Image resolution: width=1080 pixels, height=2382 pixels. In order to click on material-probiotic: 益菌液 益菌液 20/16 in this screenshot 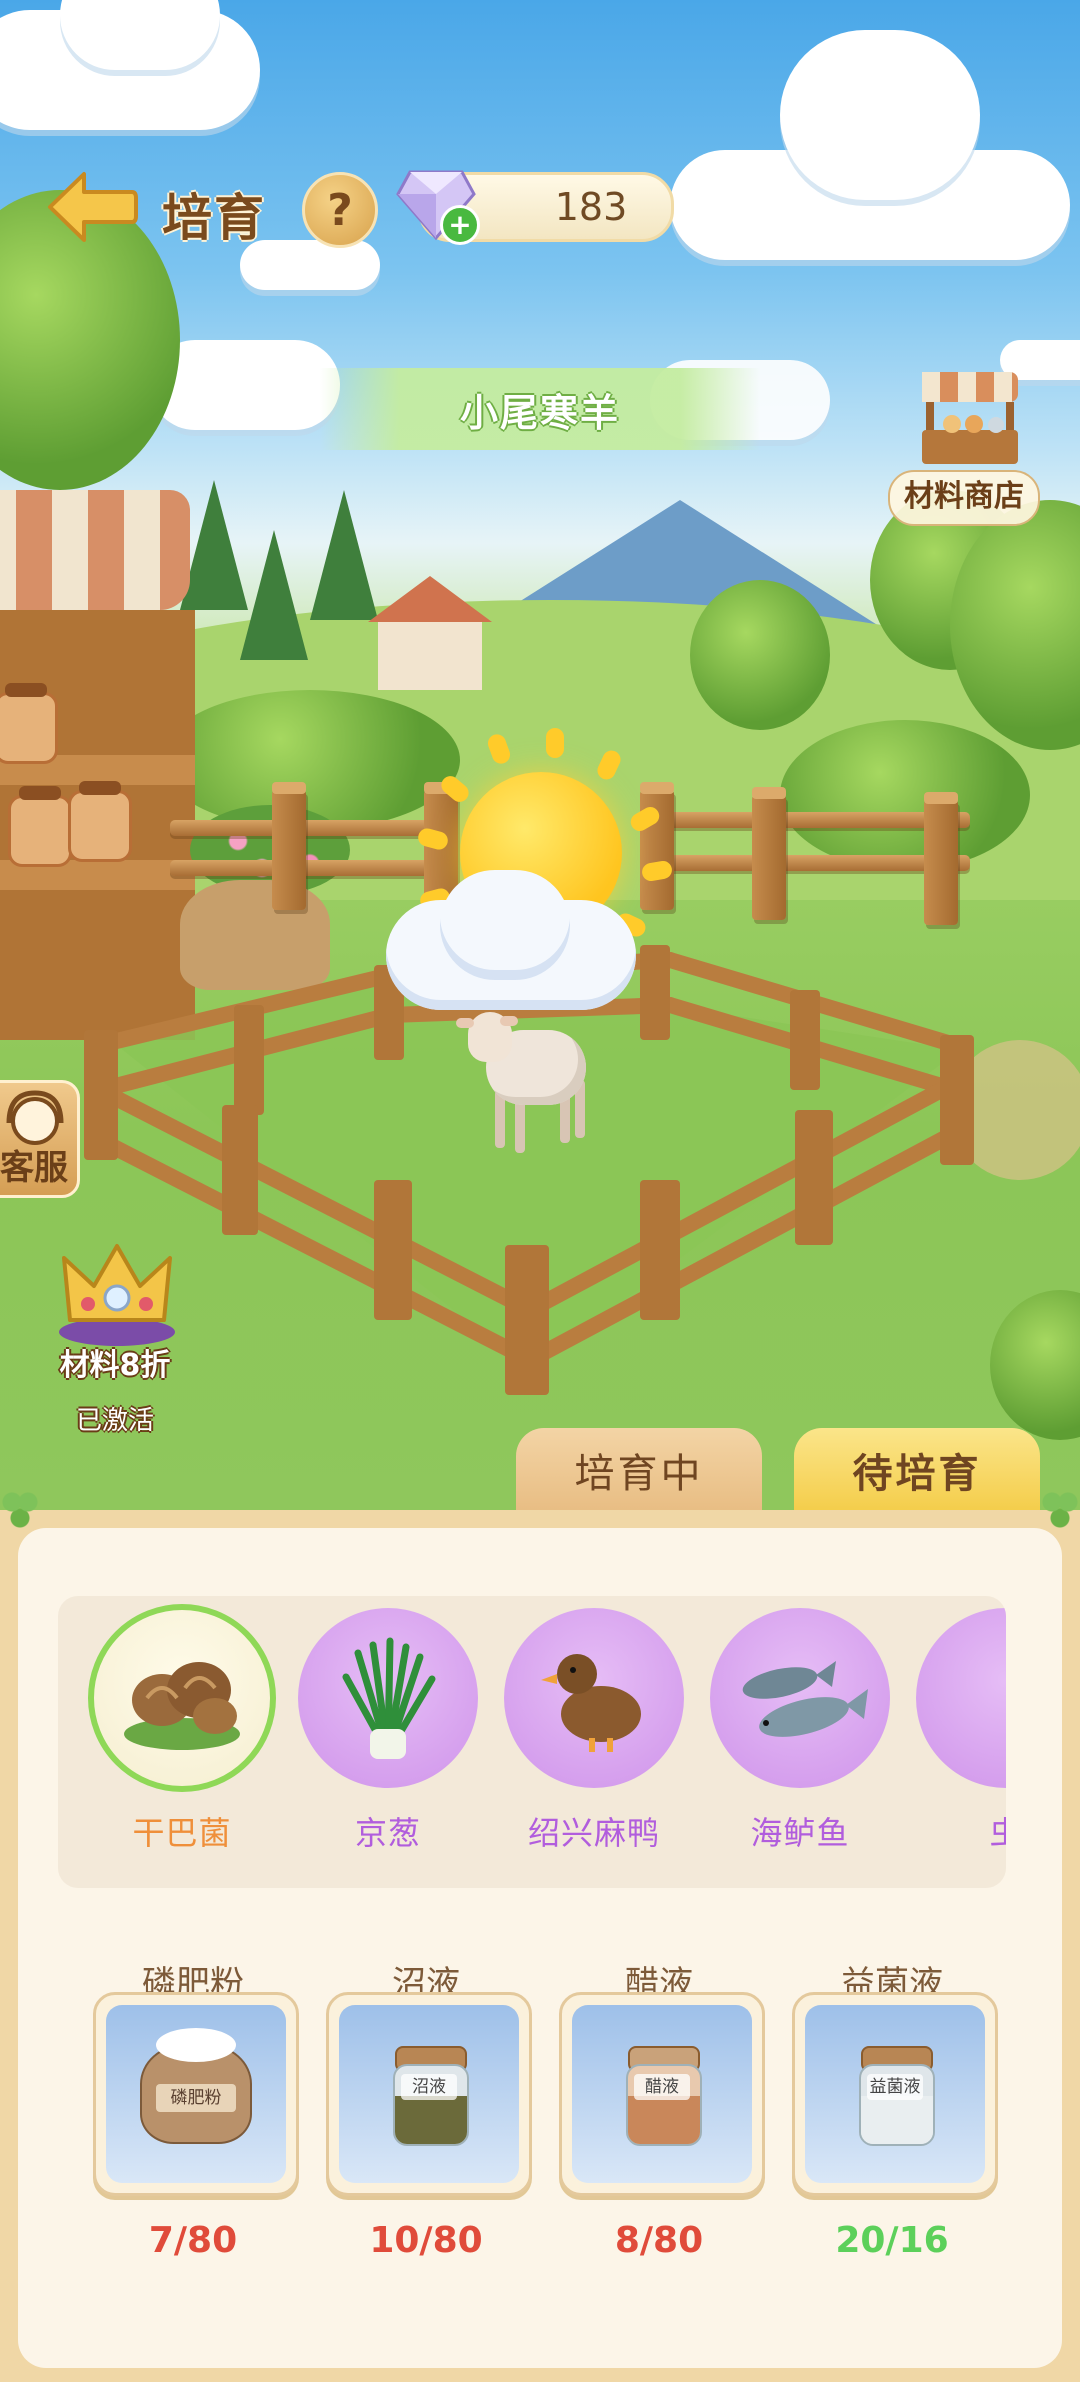, I will do `click(895, 2111)`.